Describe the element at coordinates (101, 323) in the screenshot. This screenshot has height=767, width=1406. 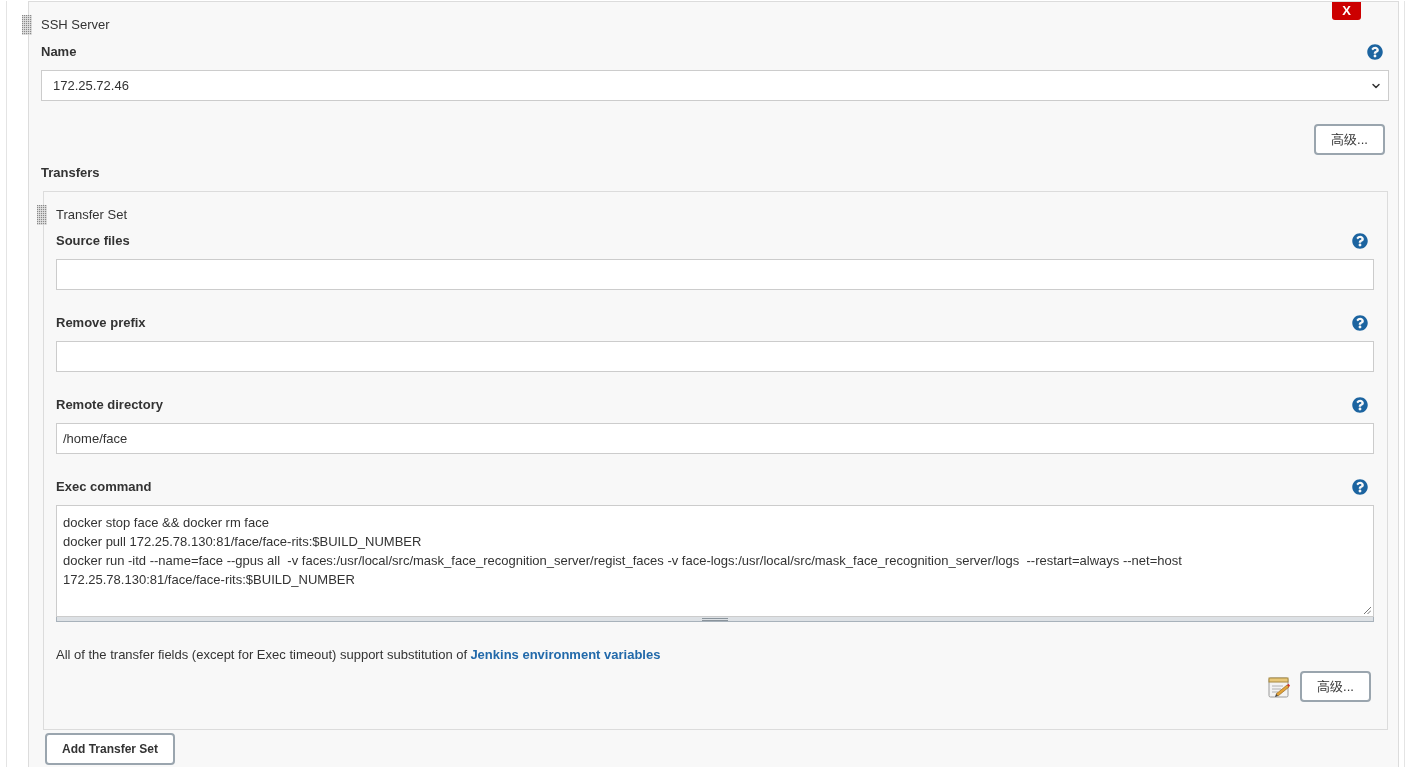
I see `field-label: Remove prefix` at that location.